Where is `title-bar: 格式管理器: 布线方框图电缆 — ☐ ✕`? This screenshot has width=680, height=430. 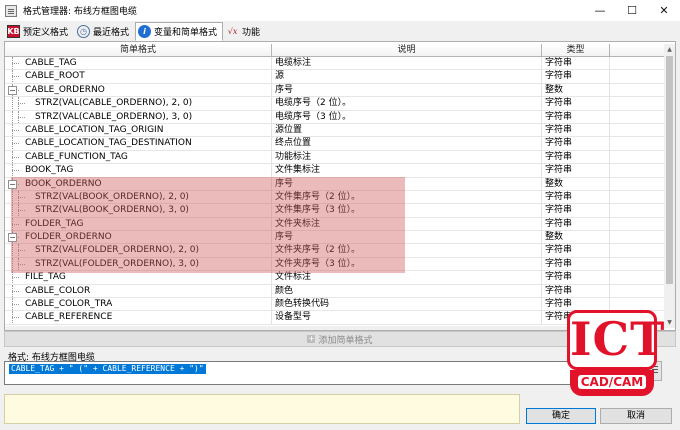 title-bar: 格式管理器: 布线方框图电缆 — ☐ ✕ is located at coordinates (340, 10).